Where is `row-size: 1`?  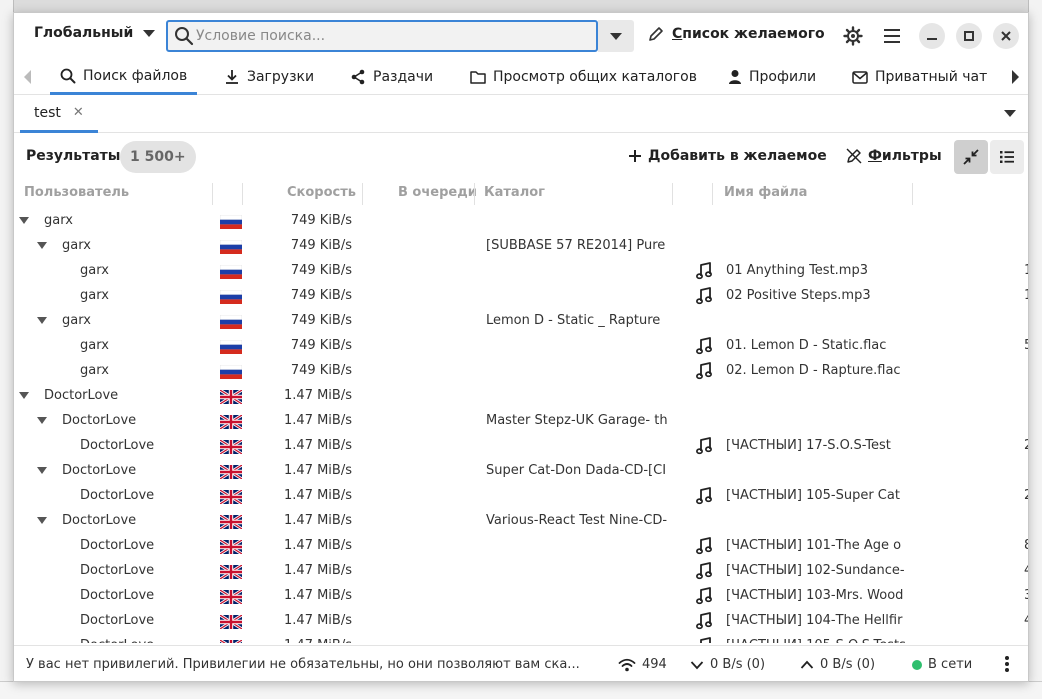 row-size: 1 is located at coordinates (1026, 270).